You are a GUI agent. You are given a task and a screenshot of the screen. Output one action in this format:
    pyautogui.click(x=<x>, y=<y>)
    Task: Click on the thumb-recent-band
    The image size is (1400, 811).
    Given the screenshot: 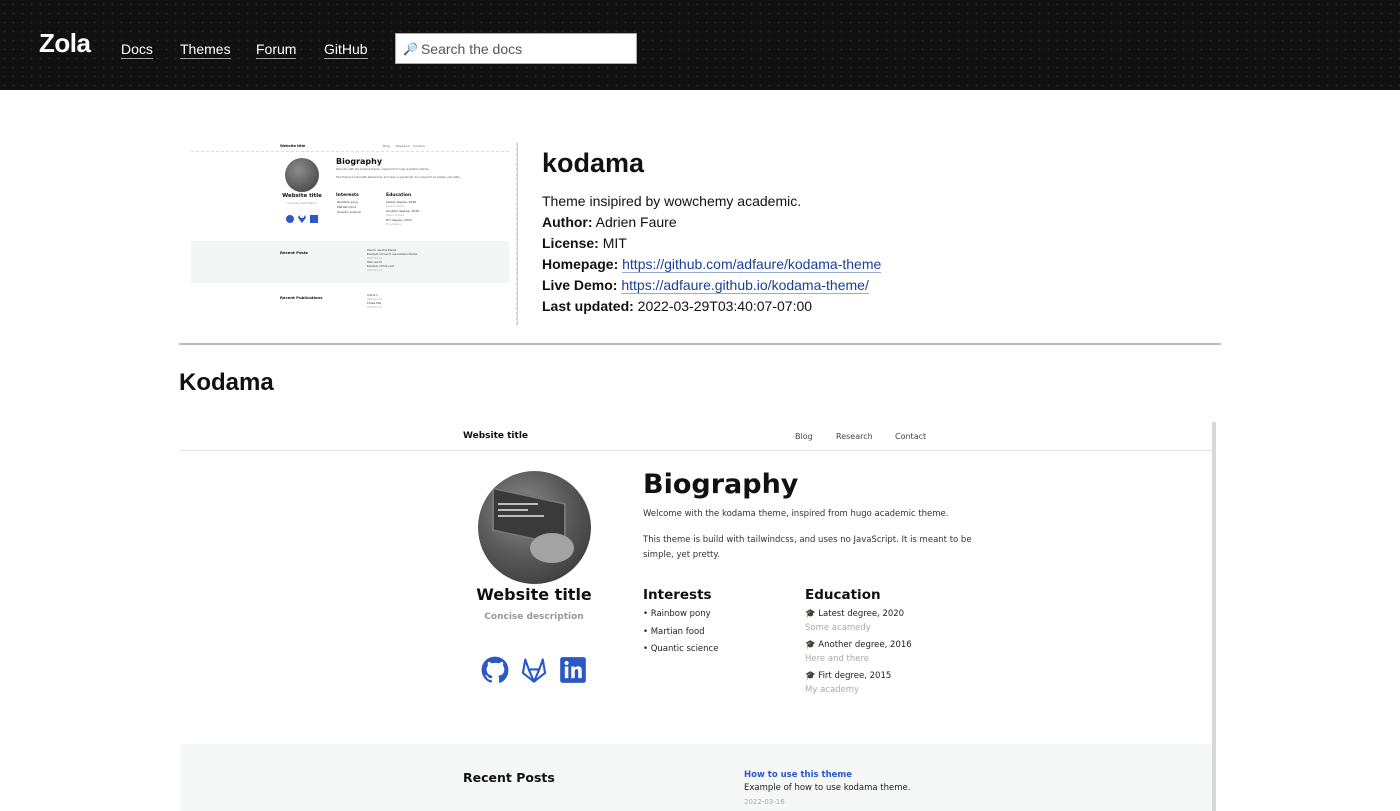 What is the action you would take?
    pyautogui.click(x=350, y=262)
    